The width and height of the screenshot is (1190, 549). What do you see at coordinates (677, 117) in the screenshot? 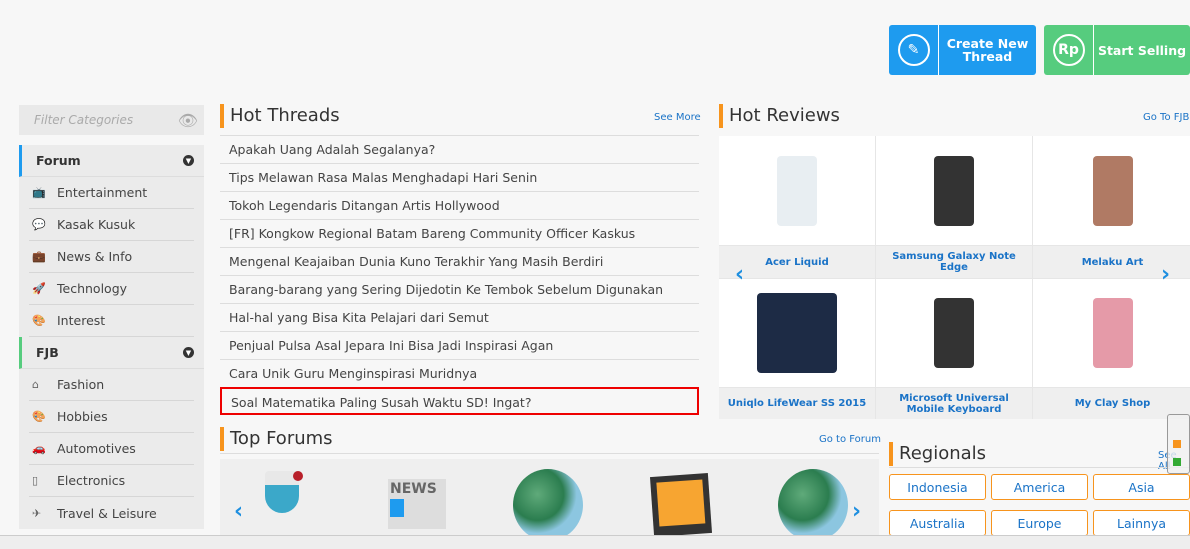
I see `see-more-link: See More` at bounding box center [677, 117].